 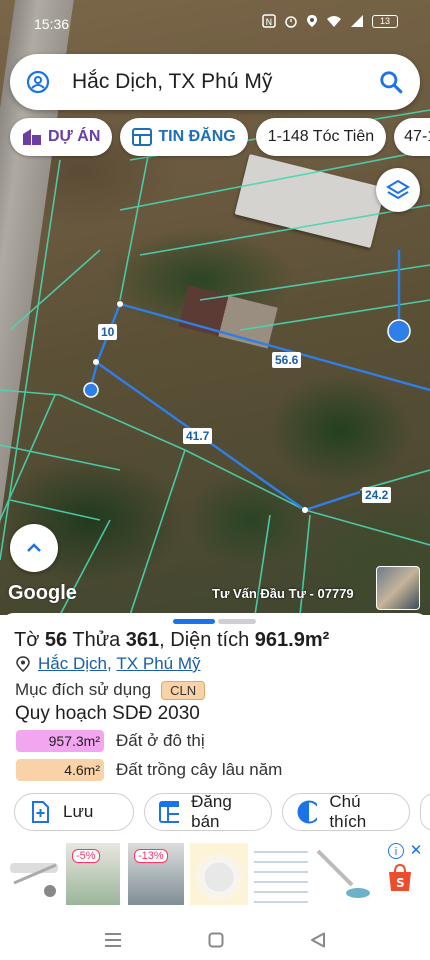 I want to click on status-bar: 15:36 N 13, so click(x=215, y=24).